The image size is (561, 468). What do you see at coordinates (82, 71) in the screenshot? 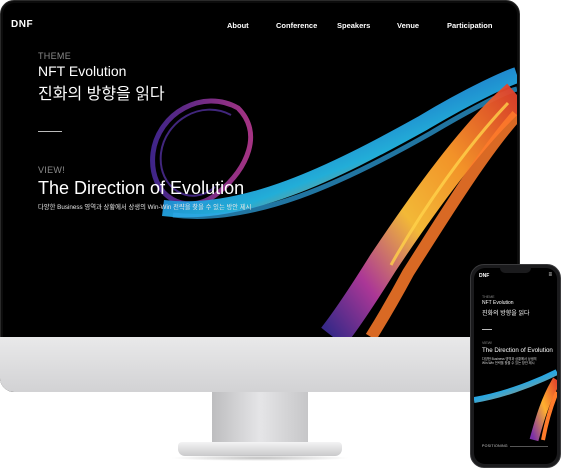
I see `theme-title-en: NFT Evolution` at bounding box center [82, 71].